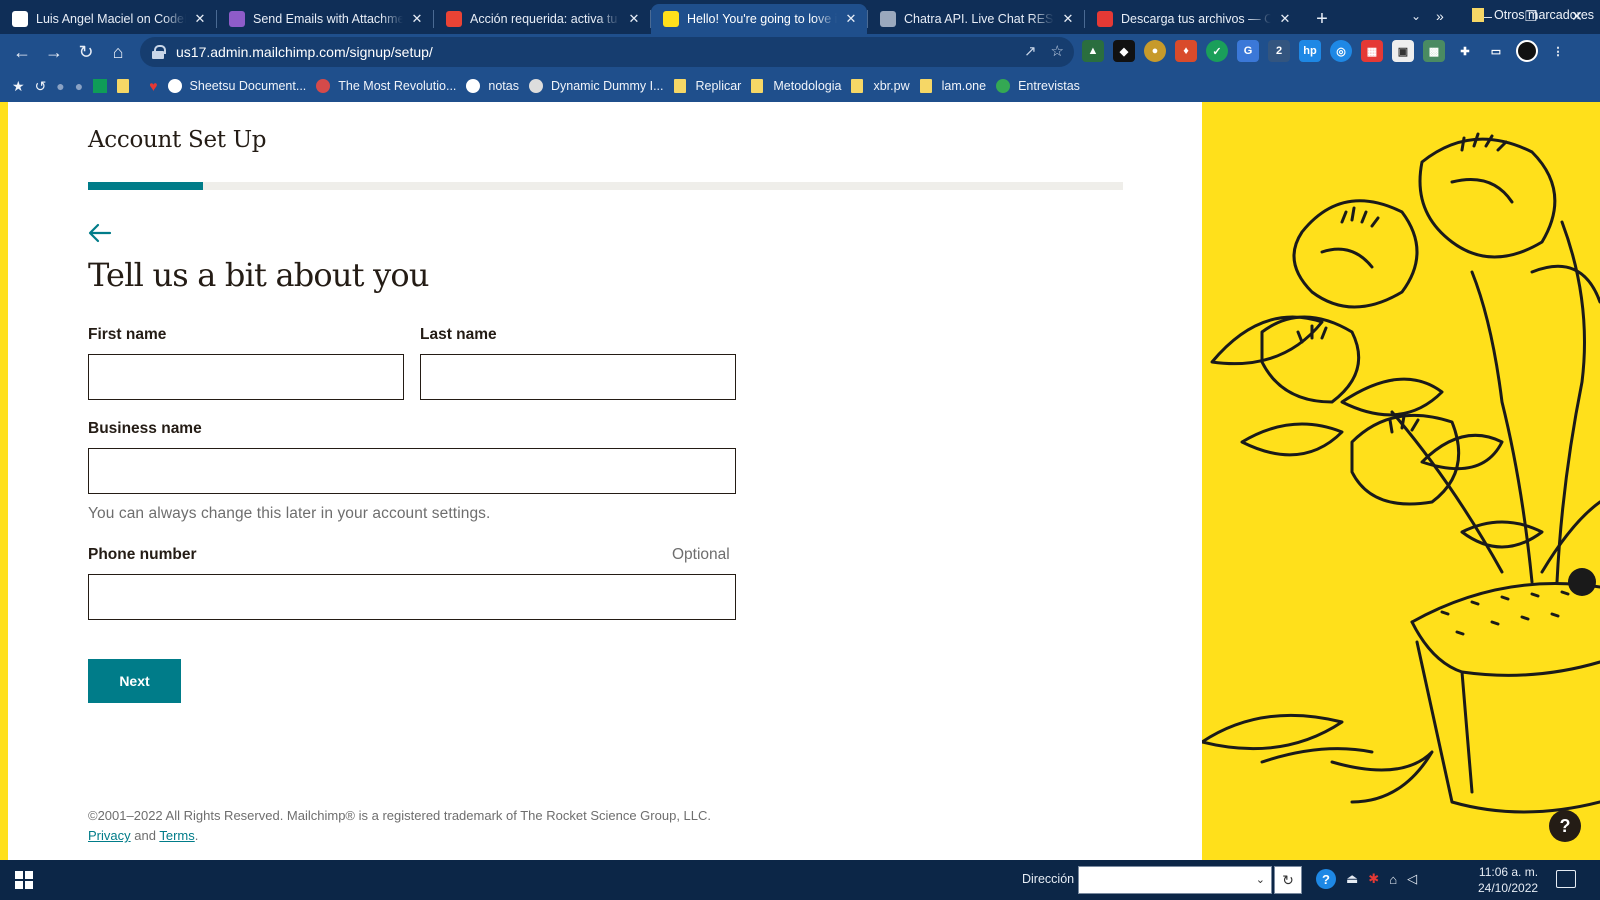  Describe the element at coordinates (118, 52) in the screenshot. I see `home-button: ⌂` at that location.